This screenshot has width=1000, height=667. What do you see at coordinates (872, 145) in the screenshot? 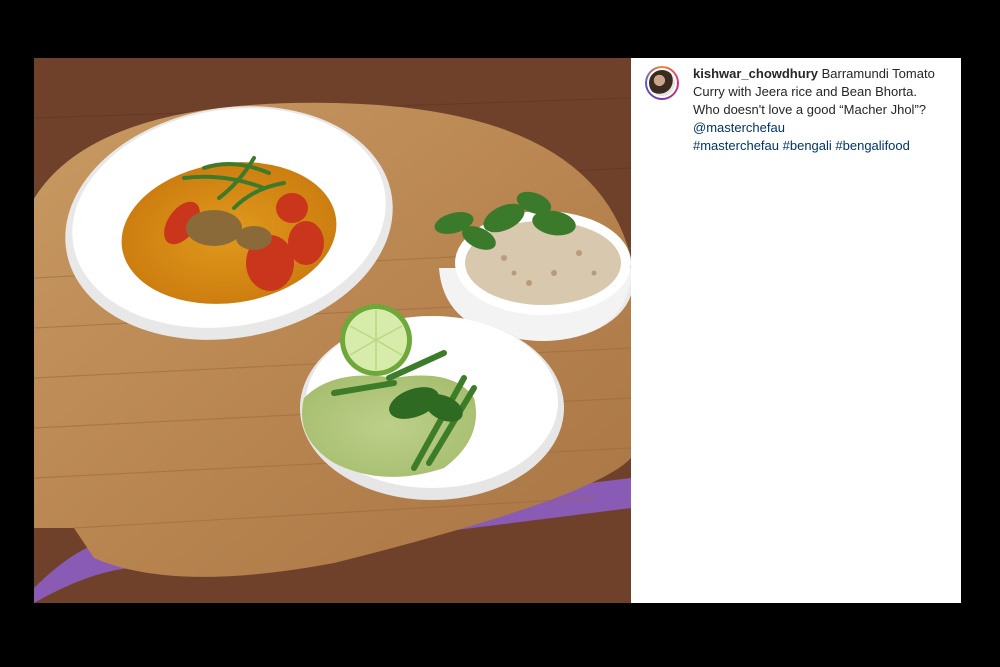
I see `hashtag-link: #bengalifood` at bounding box center [872, 145].